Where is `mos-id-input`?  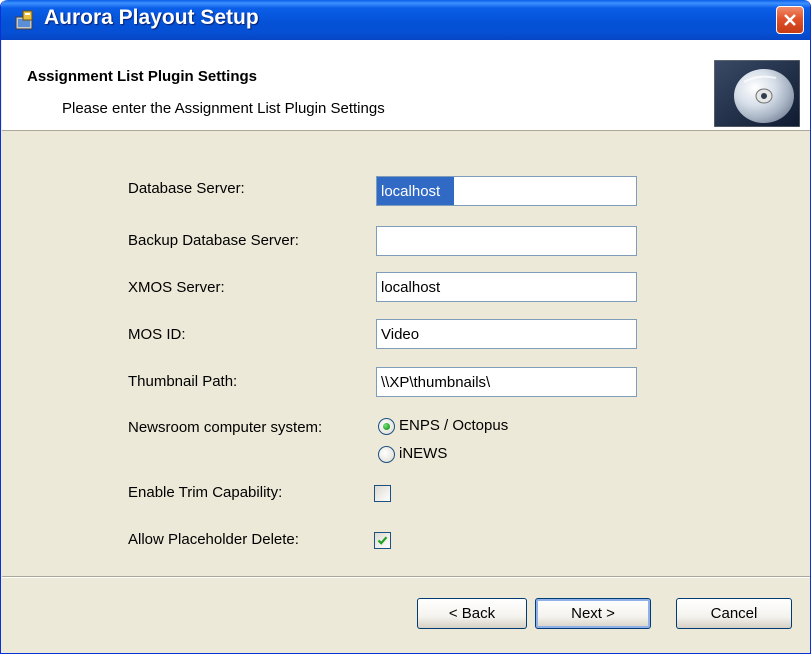
mos-id-input is located at coordinates (506, 334).